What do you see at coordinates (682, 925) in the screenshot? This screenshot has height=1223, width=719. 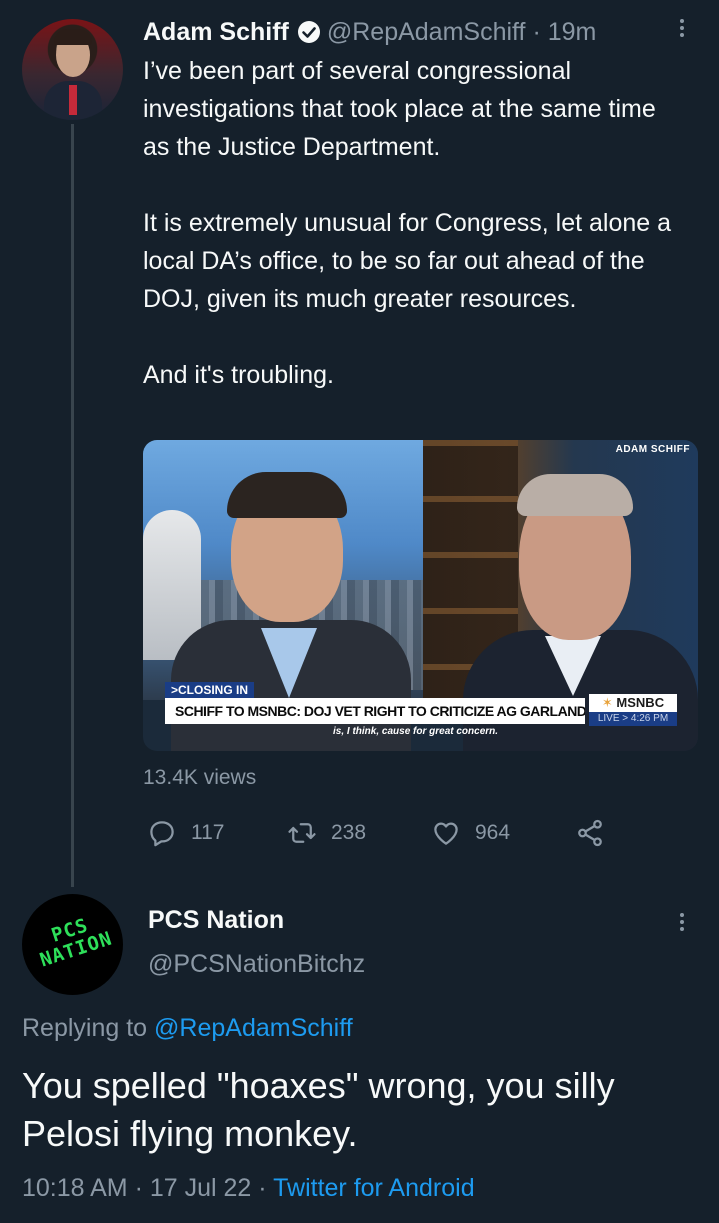 I see `reply-more-options-icon` at bounding box center [682, 925].